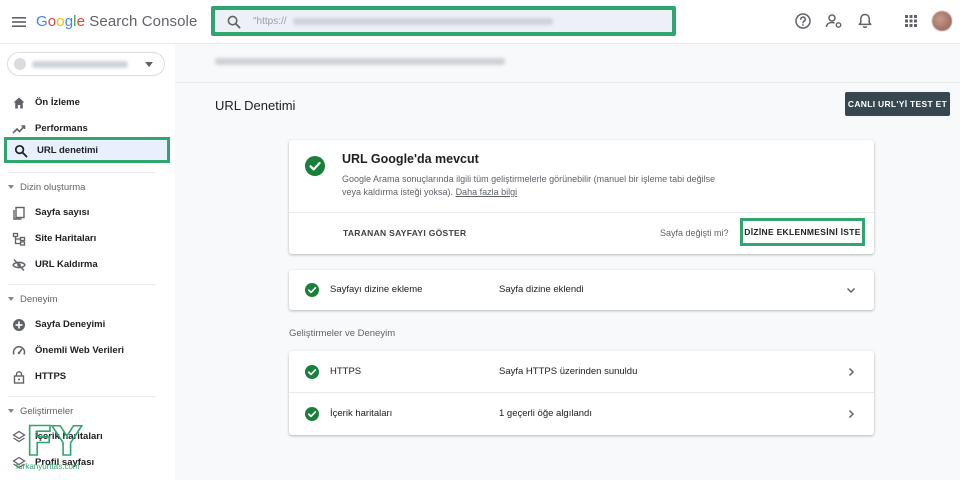  I want to click on home-icon, so click(19, 103).